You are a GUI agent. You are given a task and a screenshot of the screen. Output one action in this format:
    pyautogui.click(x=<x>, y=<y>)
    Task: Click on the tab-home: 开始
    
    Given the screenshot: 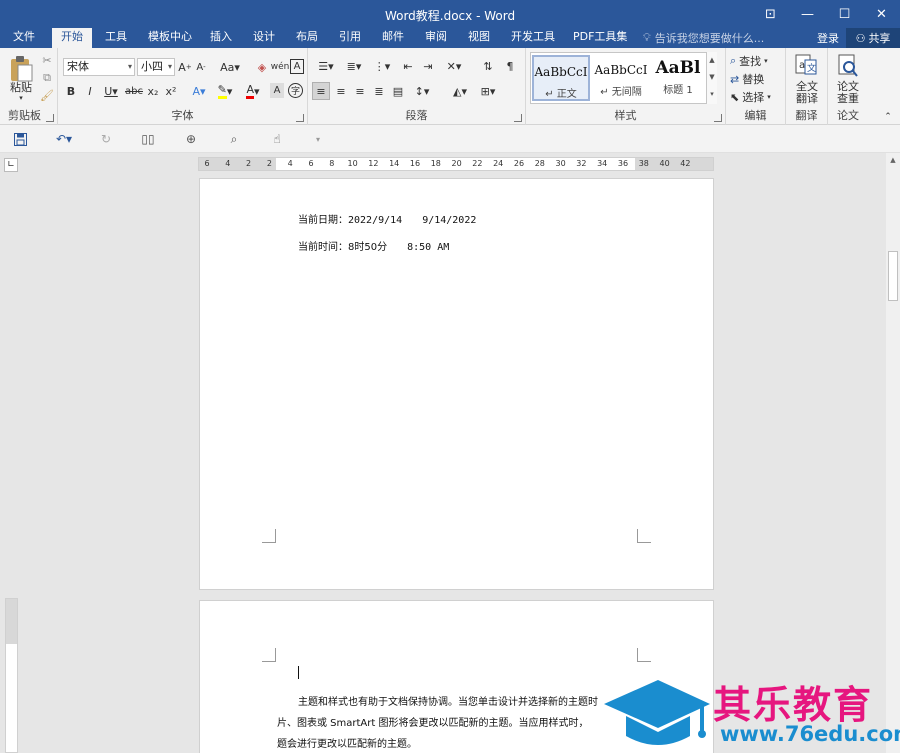 What is the action you would take?
    pyautogui.click(x=72, y=38)
    